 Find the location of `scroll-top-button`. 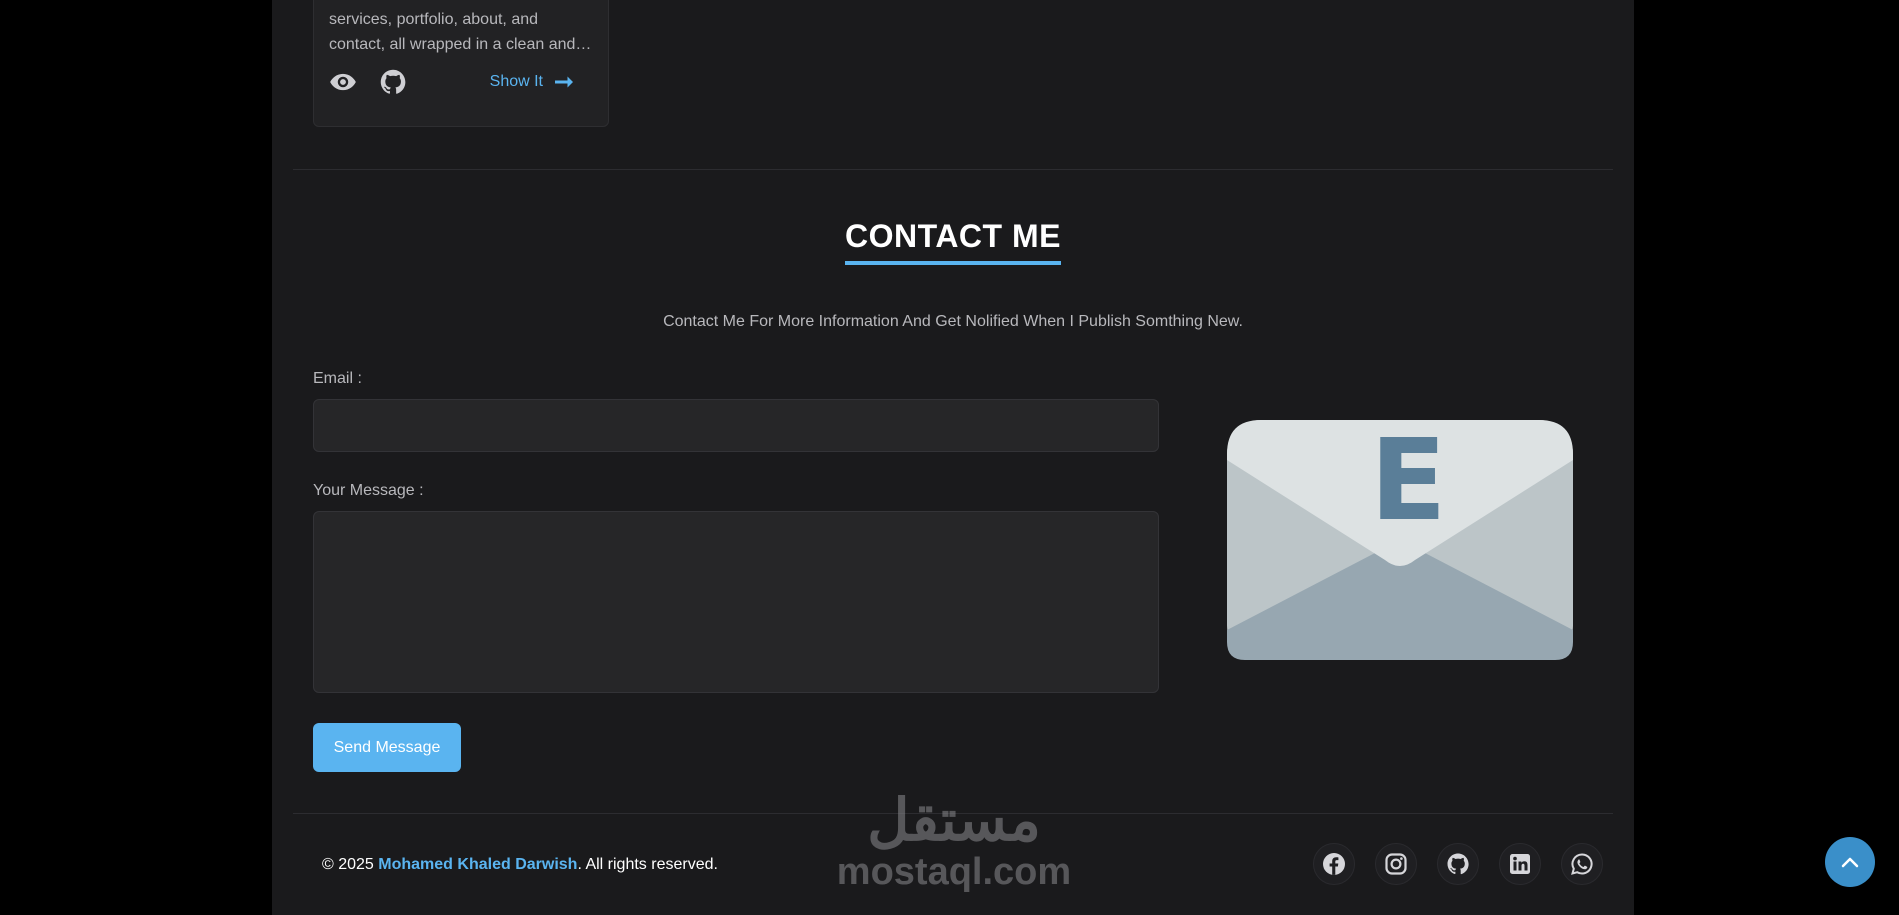

scroll-top-button is located at coordinates (1850, 862).